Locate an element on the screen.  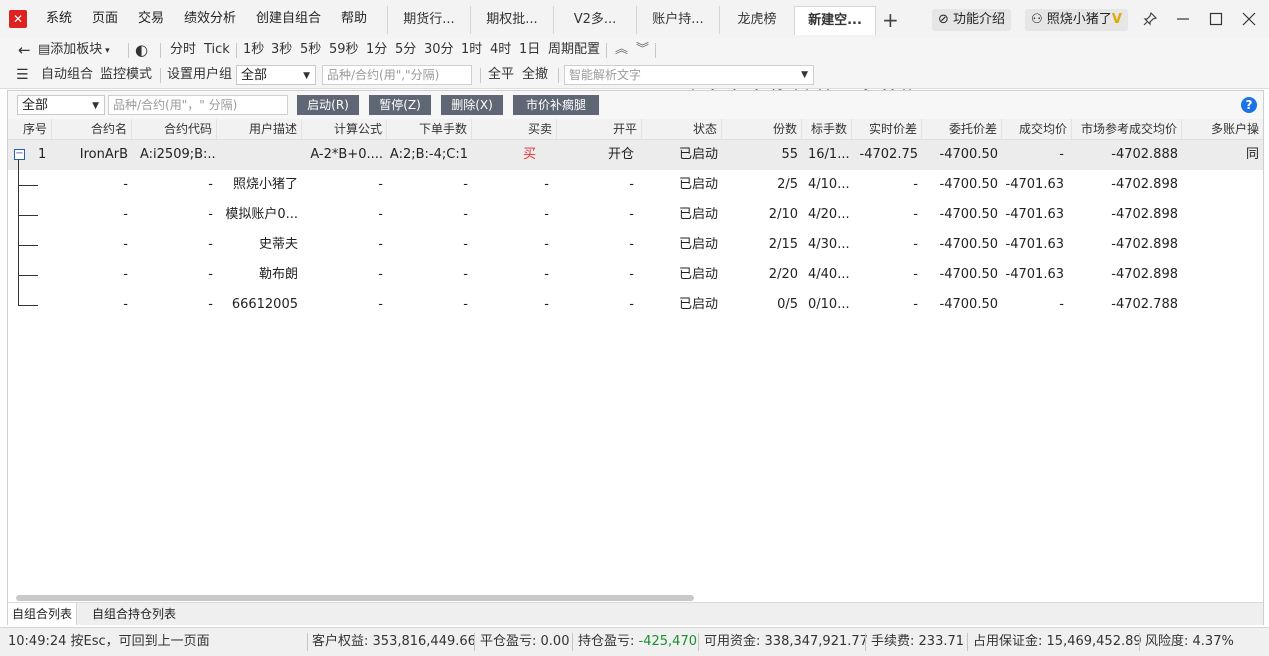
cell-order-spread: -4700.50 is located at coordinates (968, 244).